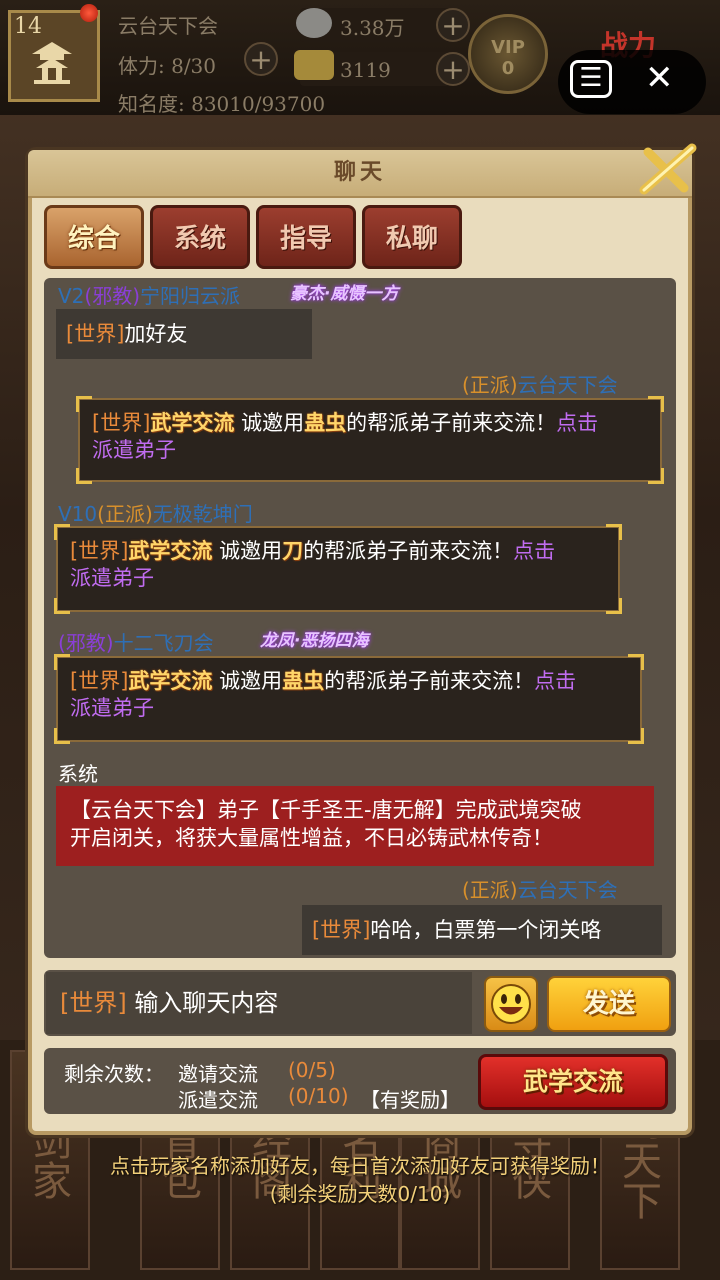 This screenshot has height=1280, width=720. I want to click on silver-amount: 3.38万, so click(372, 28).